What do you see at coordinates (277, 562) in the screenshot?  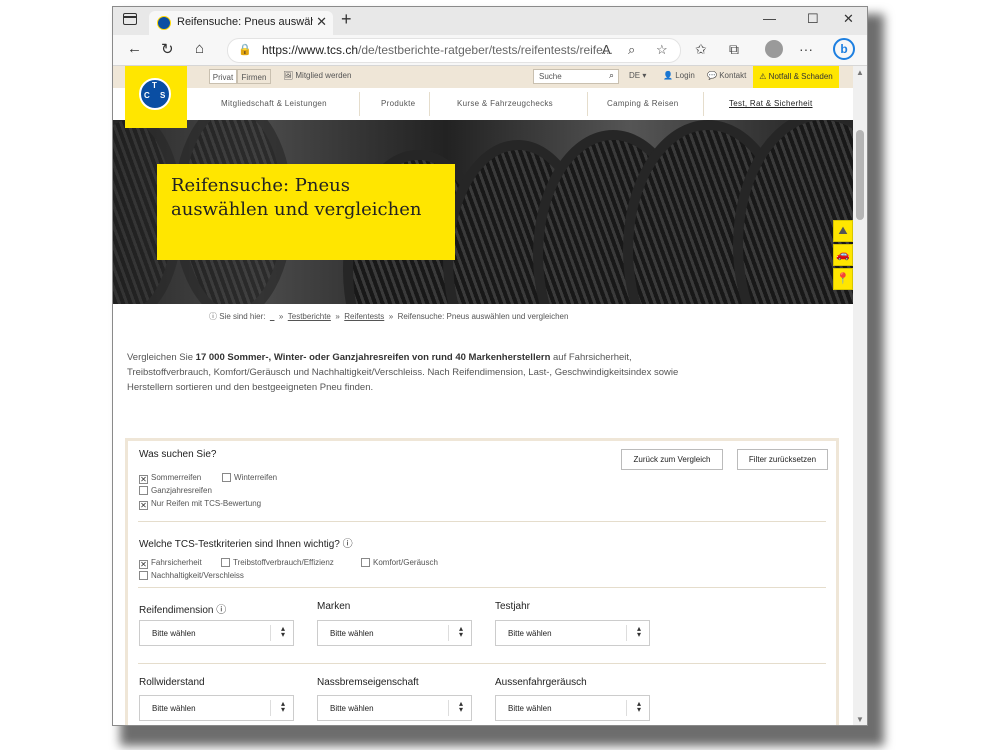 I see `checkbox-fuel: Treibstoffverbrauch/Effizienz` at bounding box center [277, 562].